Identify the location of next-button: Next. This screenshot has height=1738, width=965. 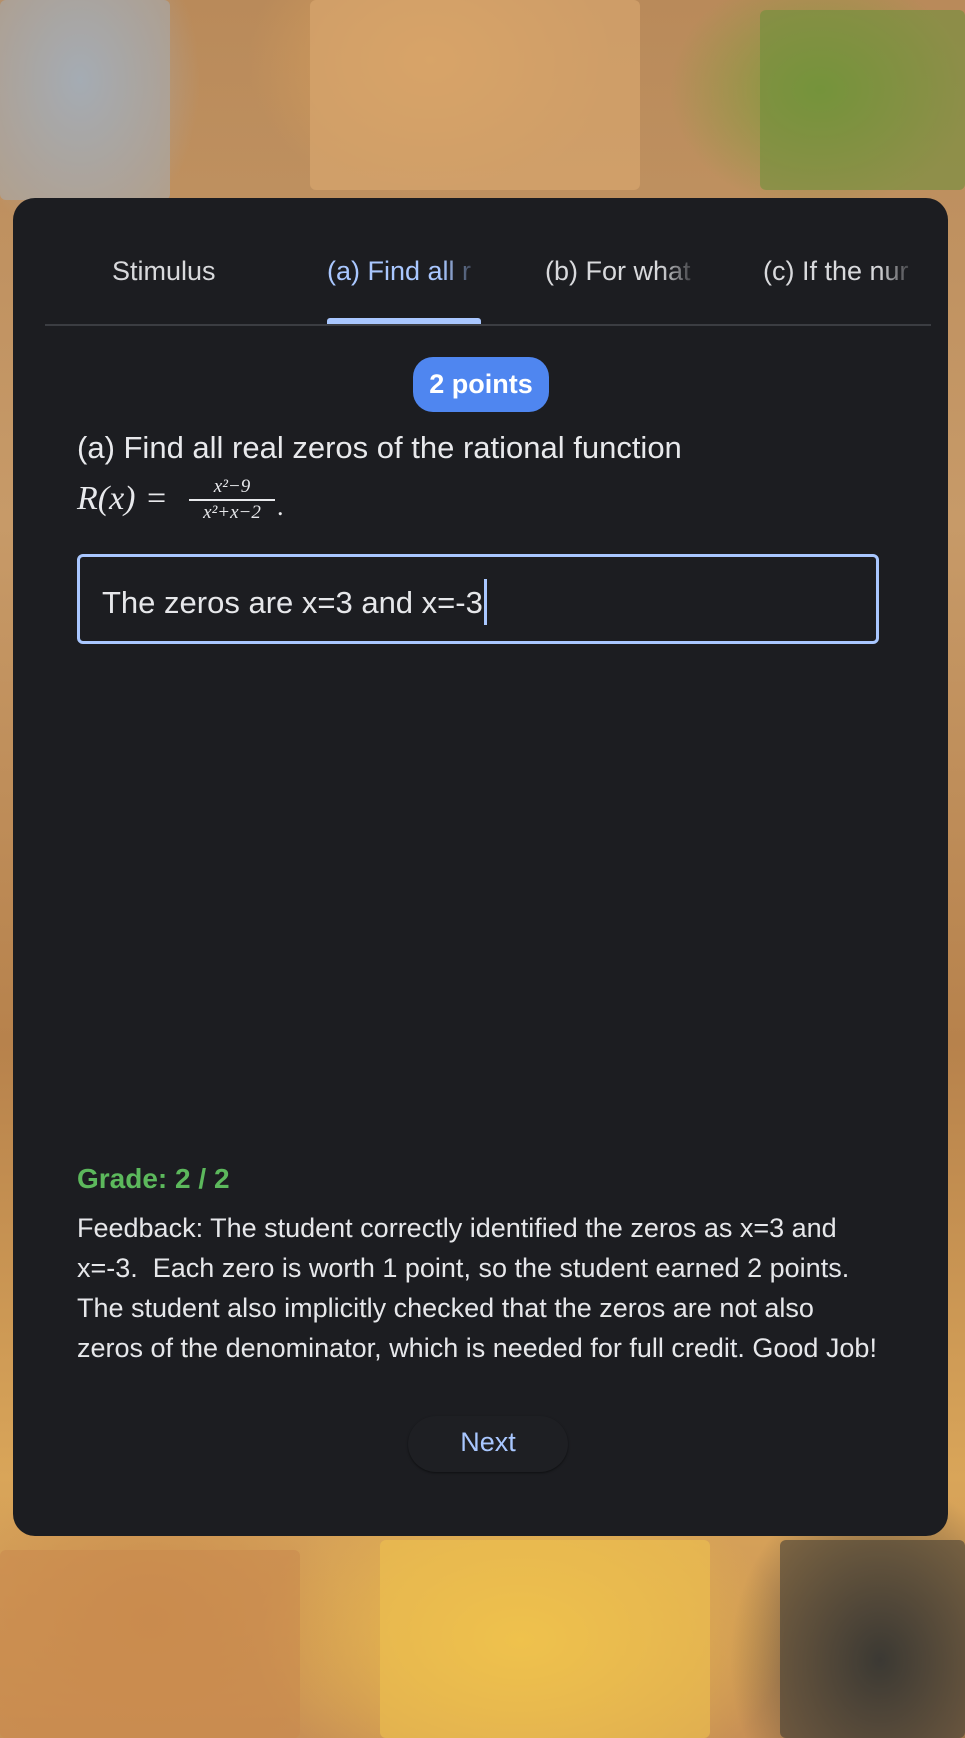
(488, 1444).